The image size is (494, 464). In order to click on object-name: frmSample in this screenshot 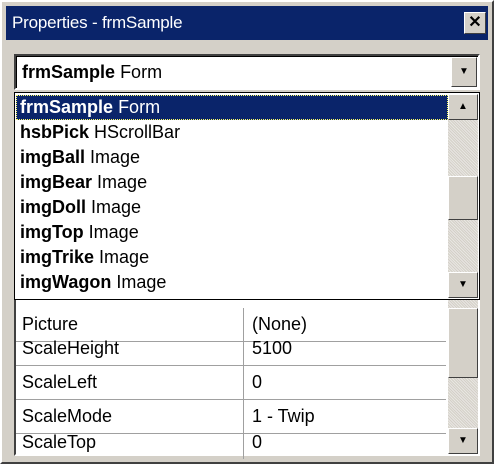, I will do `click(67, 107)`.